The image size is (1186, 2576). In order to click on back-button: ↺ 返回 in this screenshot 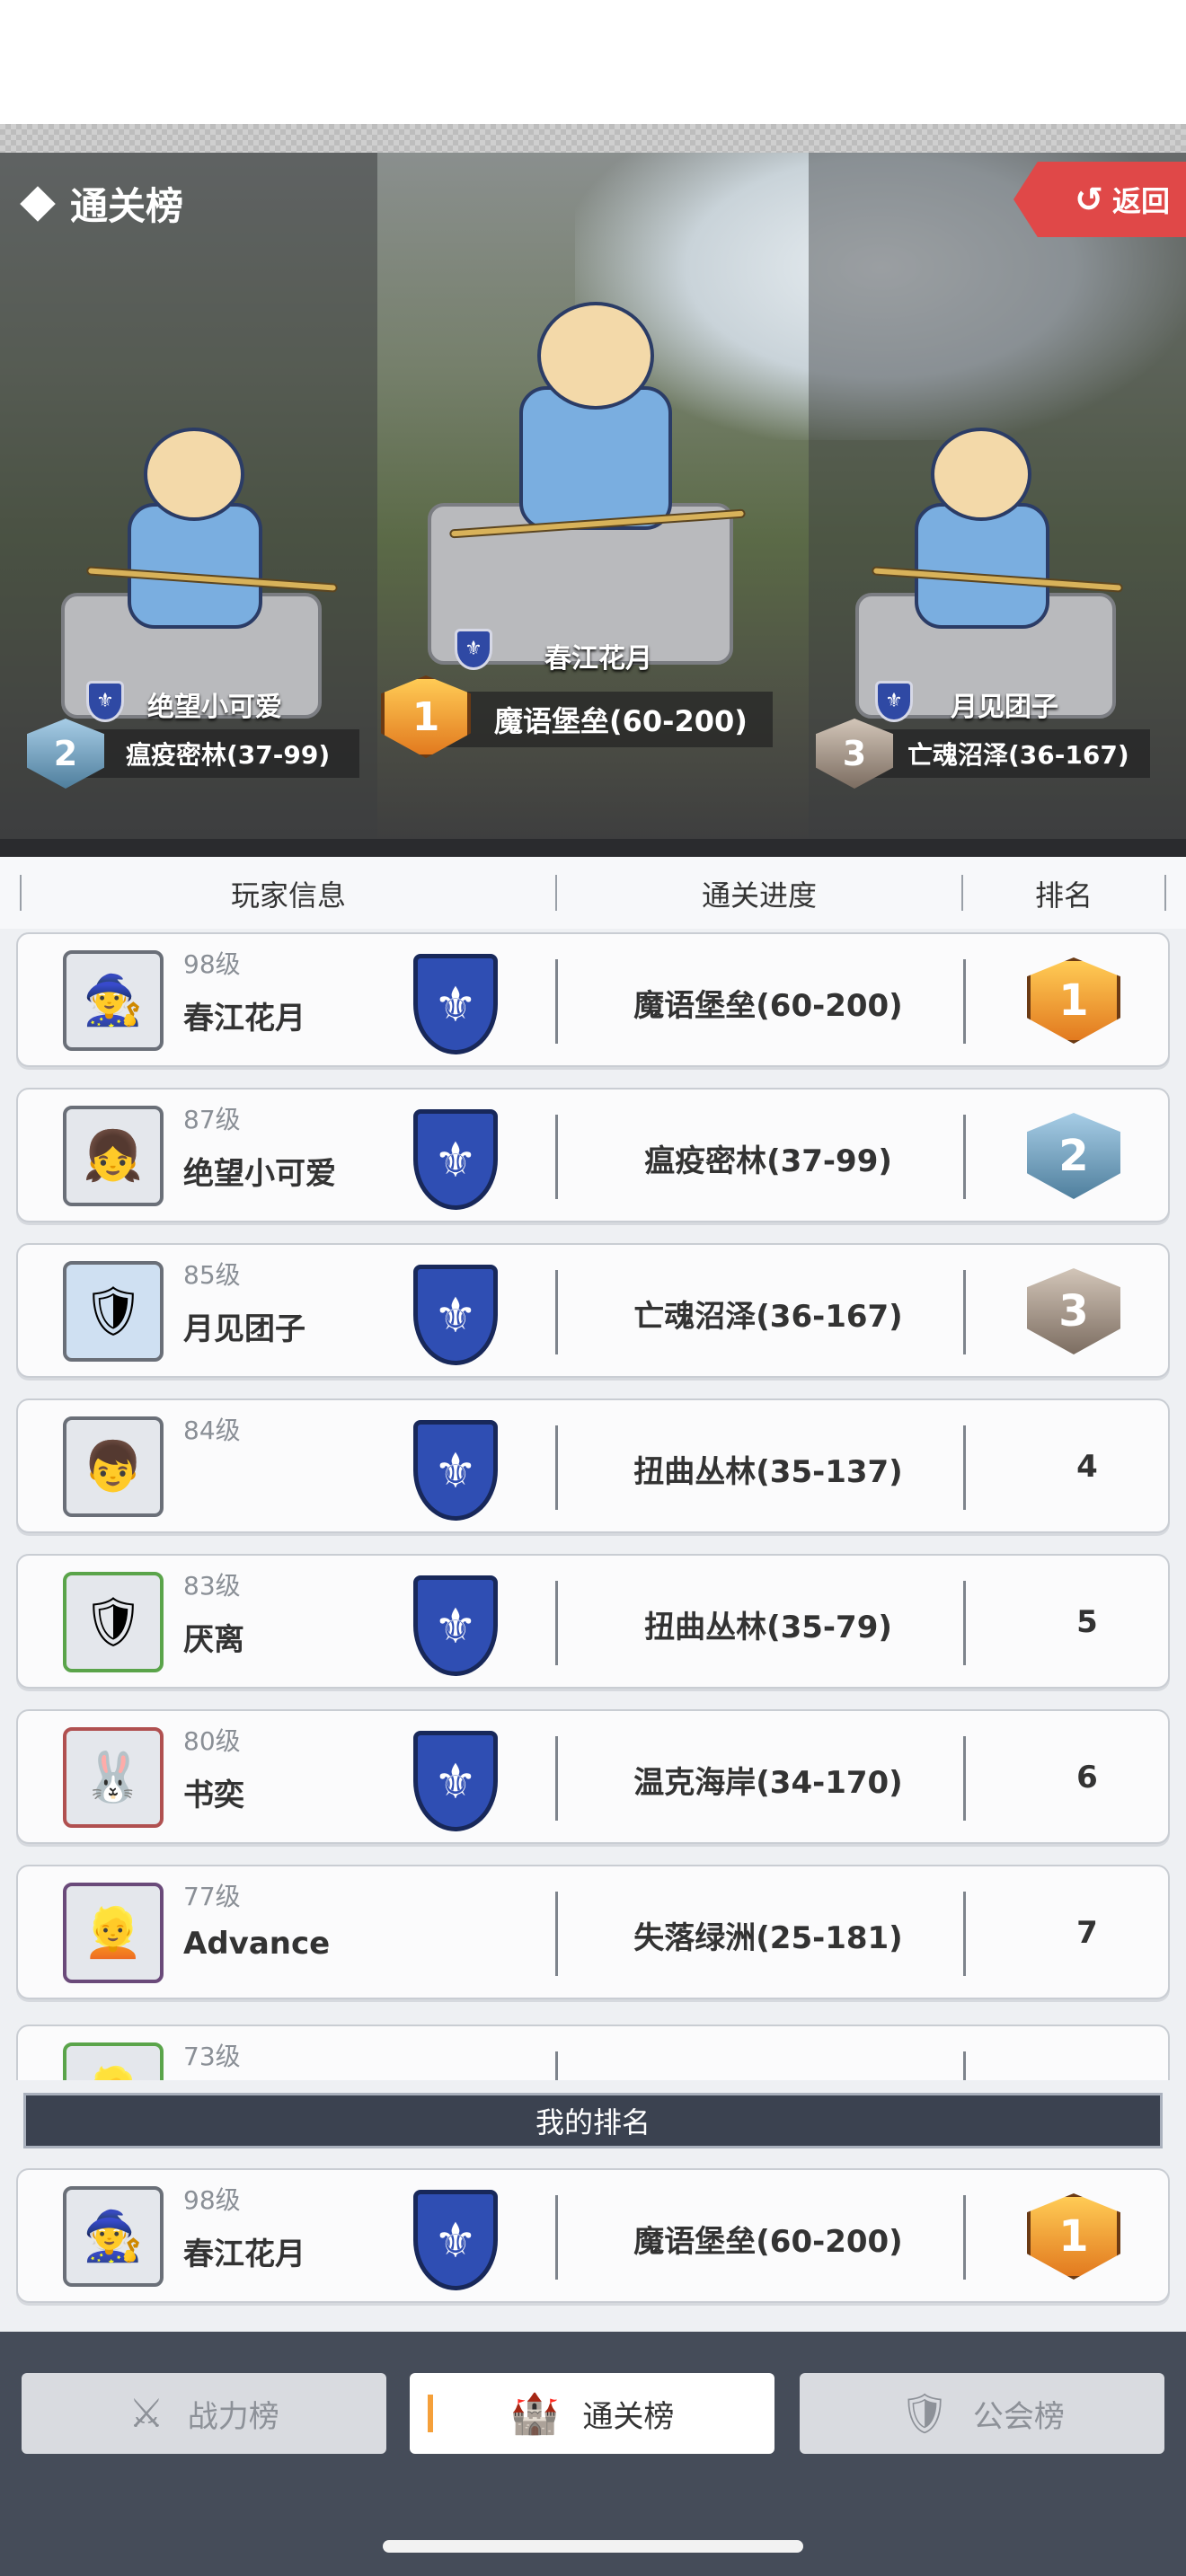, I will do `click(1099, 199)`.